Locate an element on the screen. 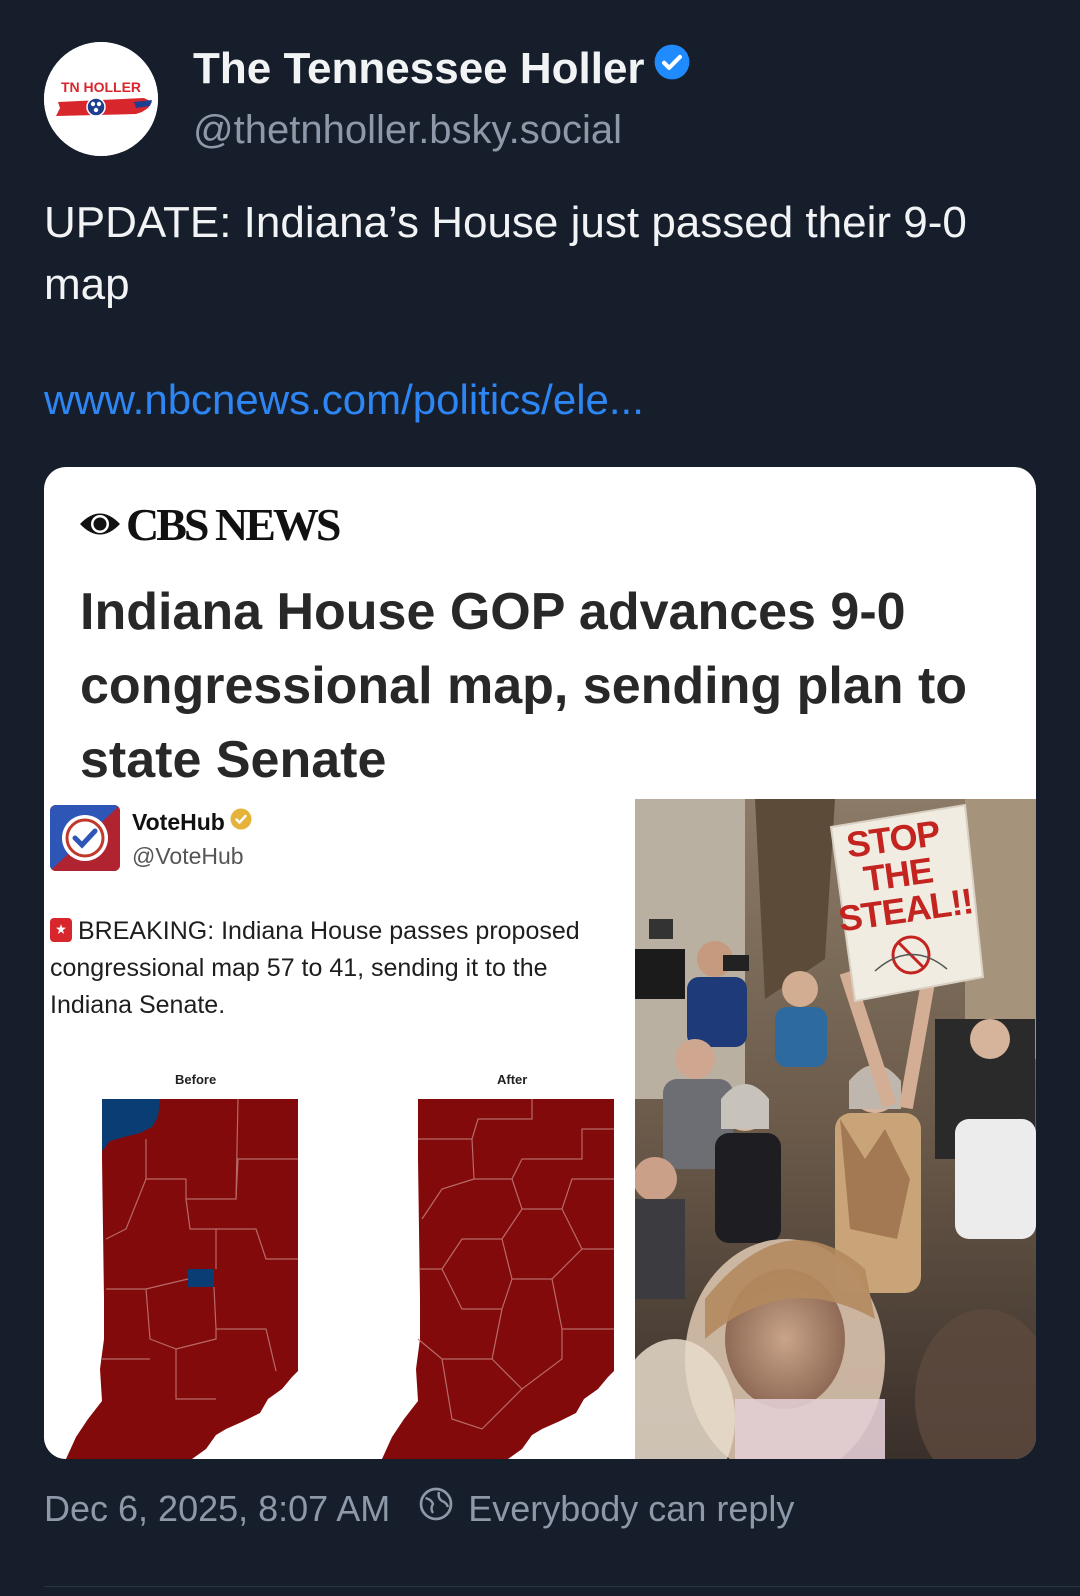 The width and height of the screenshot is (1080, 1596). cbs-wordmark: CBS NEWS is located at coordinates (233, 524).